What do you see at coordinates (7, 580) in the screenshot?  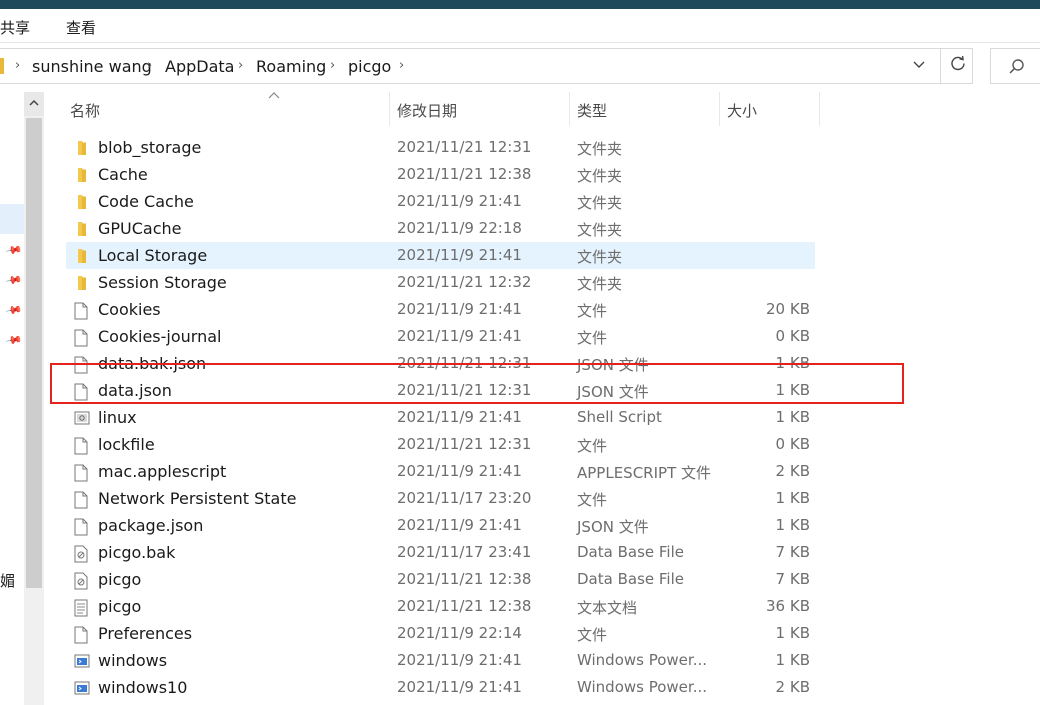 I see `nav-item-label-fragment: 媚` at bounding box center [7, 580].